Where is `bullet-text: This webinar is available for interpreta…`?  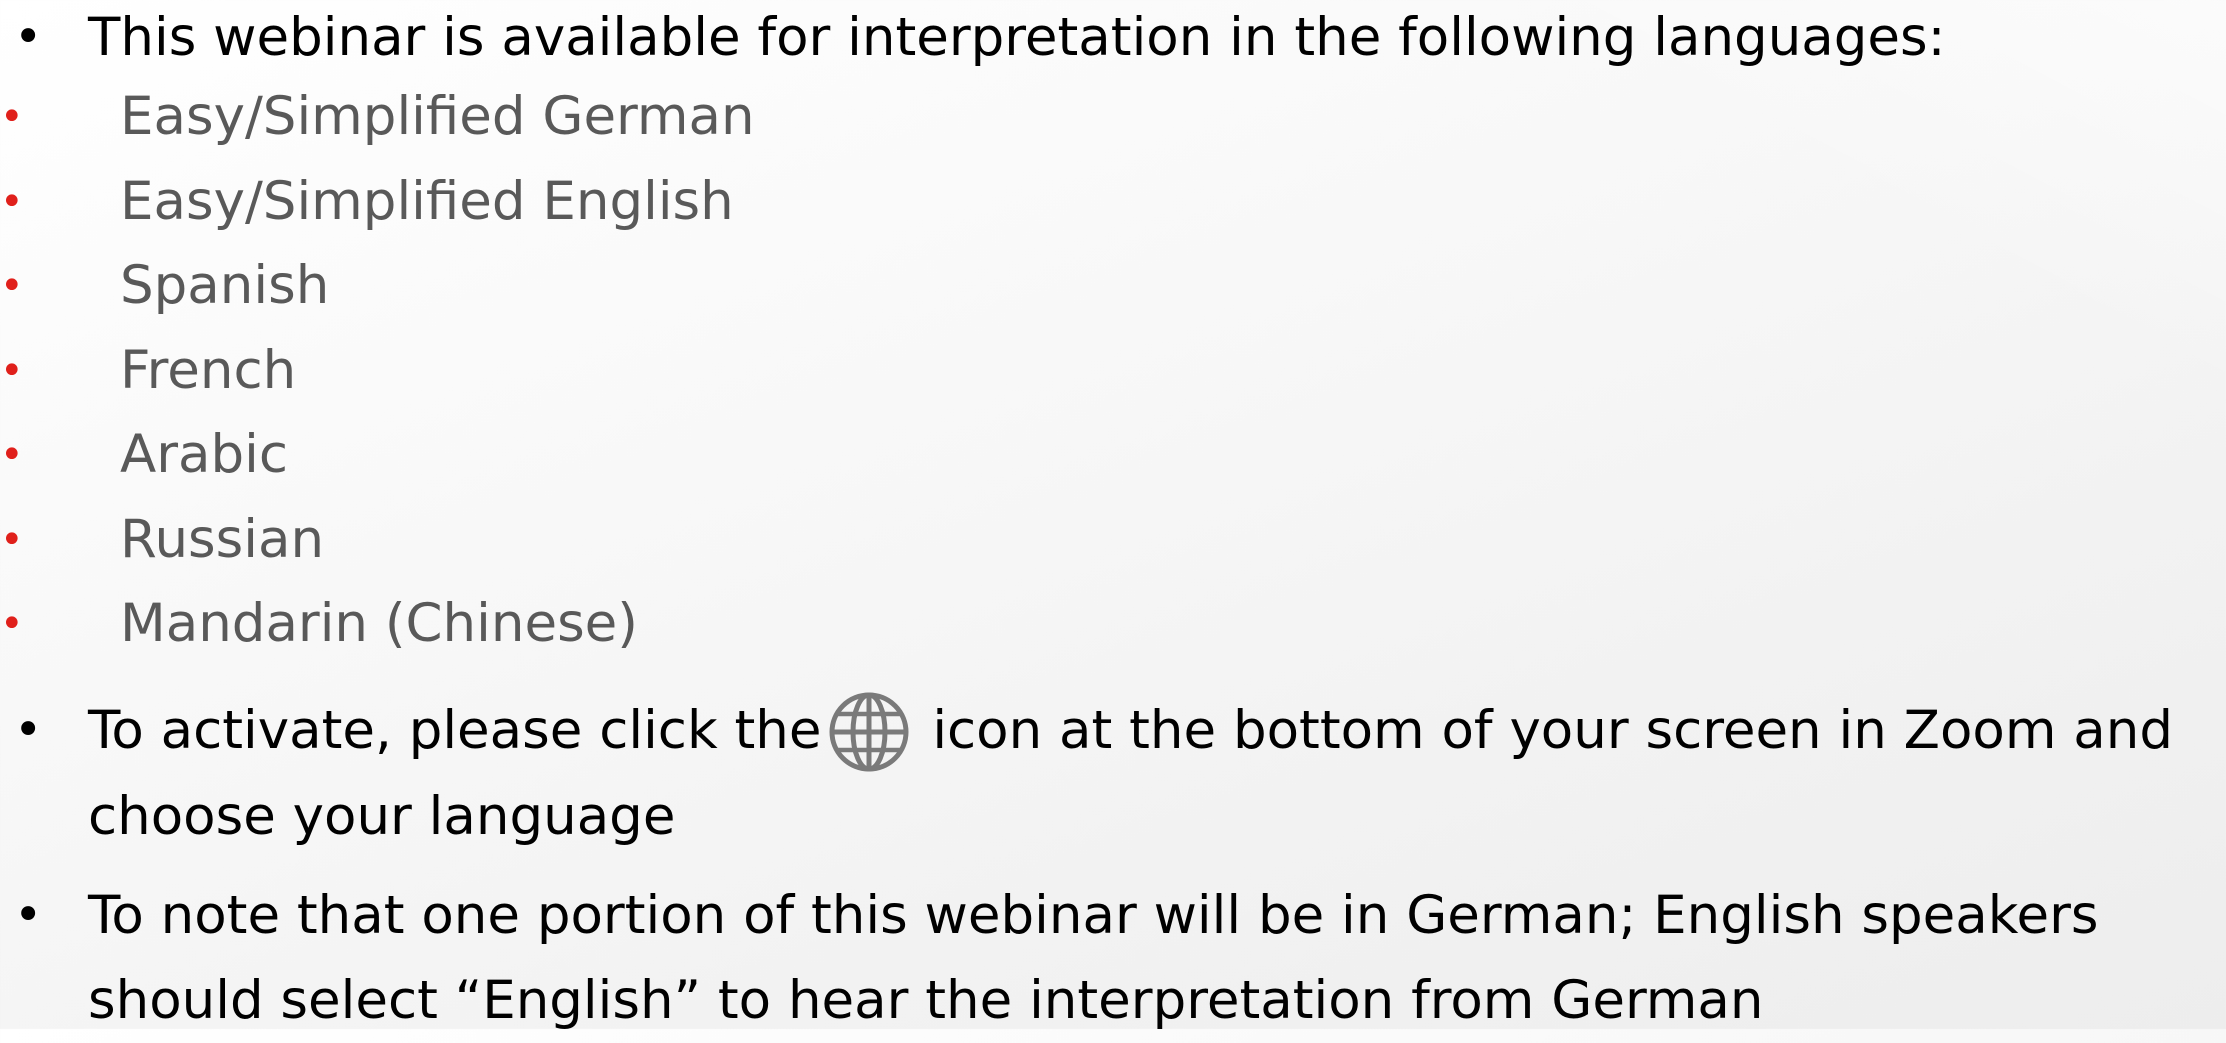
bullet-text: This webinar is available for interpreta… is located at coordinates (1017, 37).